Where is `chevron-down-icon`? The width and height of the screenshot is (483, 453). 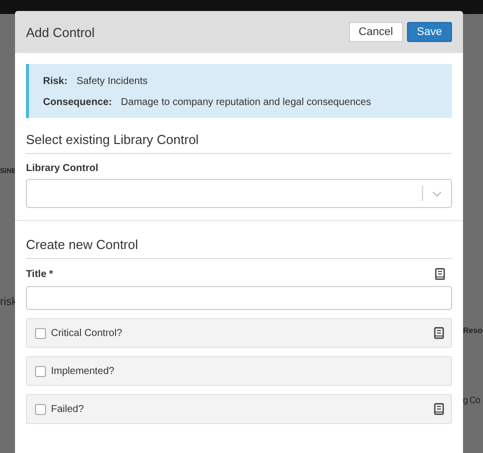 chevron-down-icon is located at coordinates (437, 193).